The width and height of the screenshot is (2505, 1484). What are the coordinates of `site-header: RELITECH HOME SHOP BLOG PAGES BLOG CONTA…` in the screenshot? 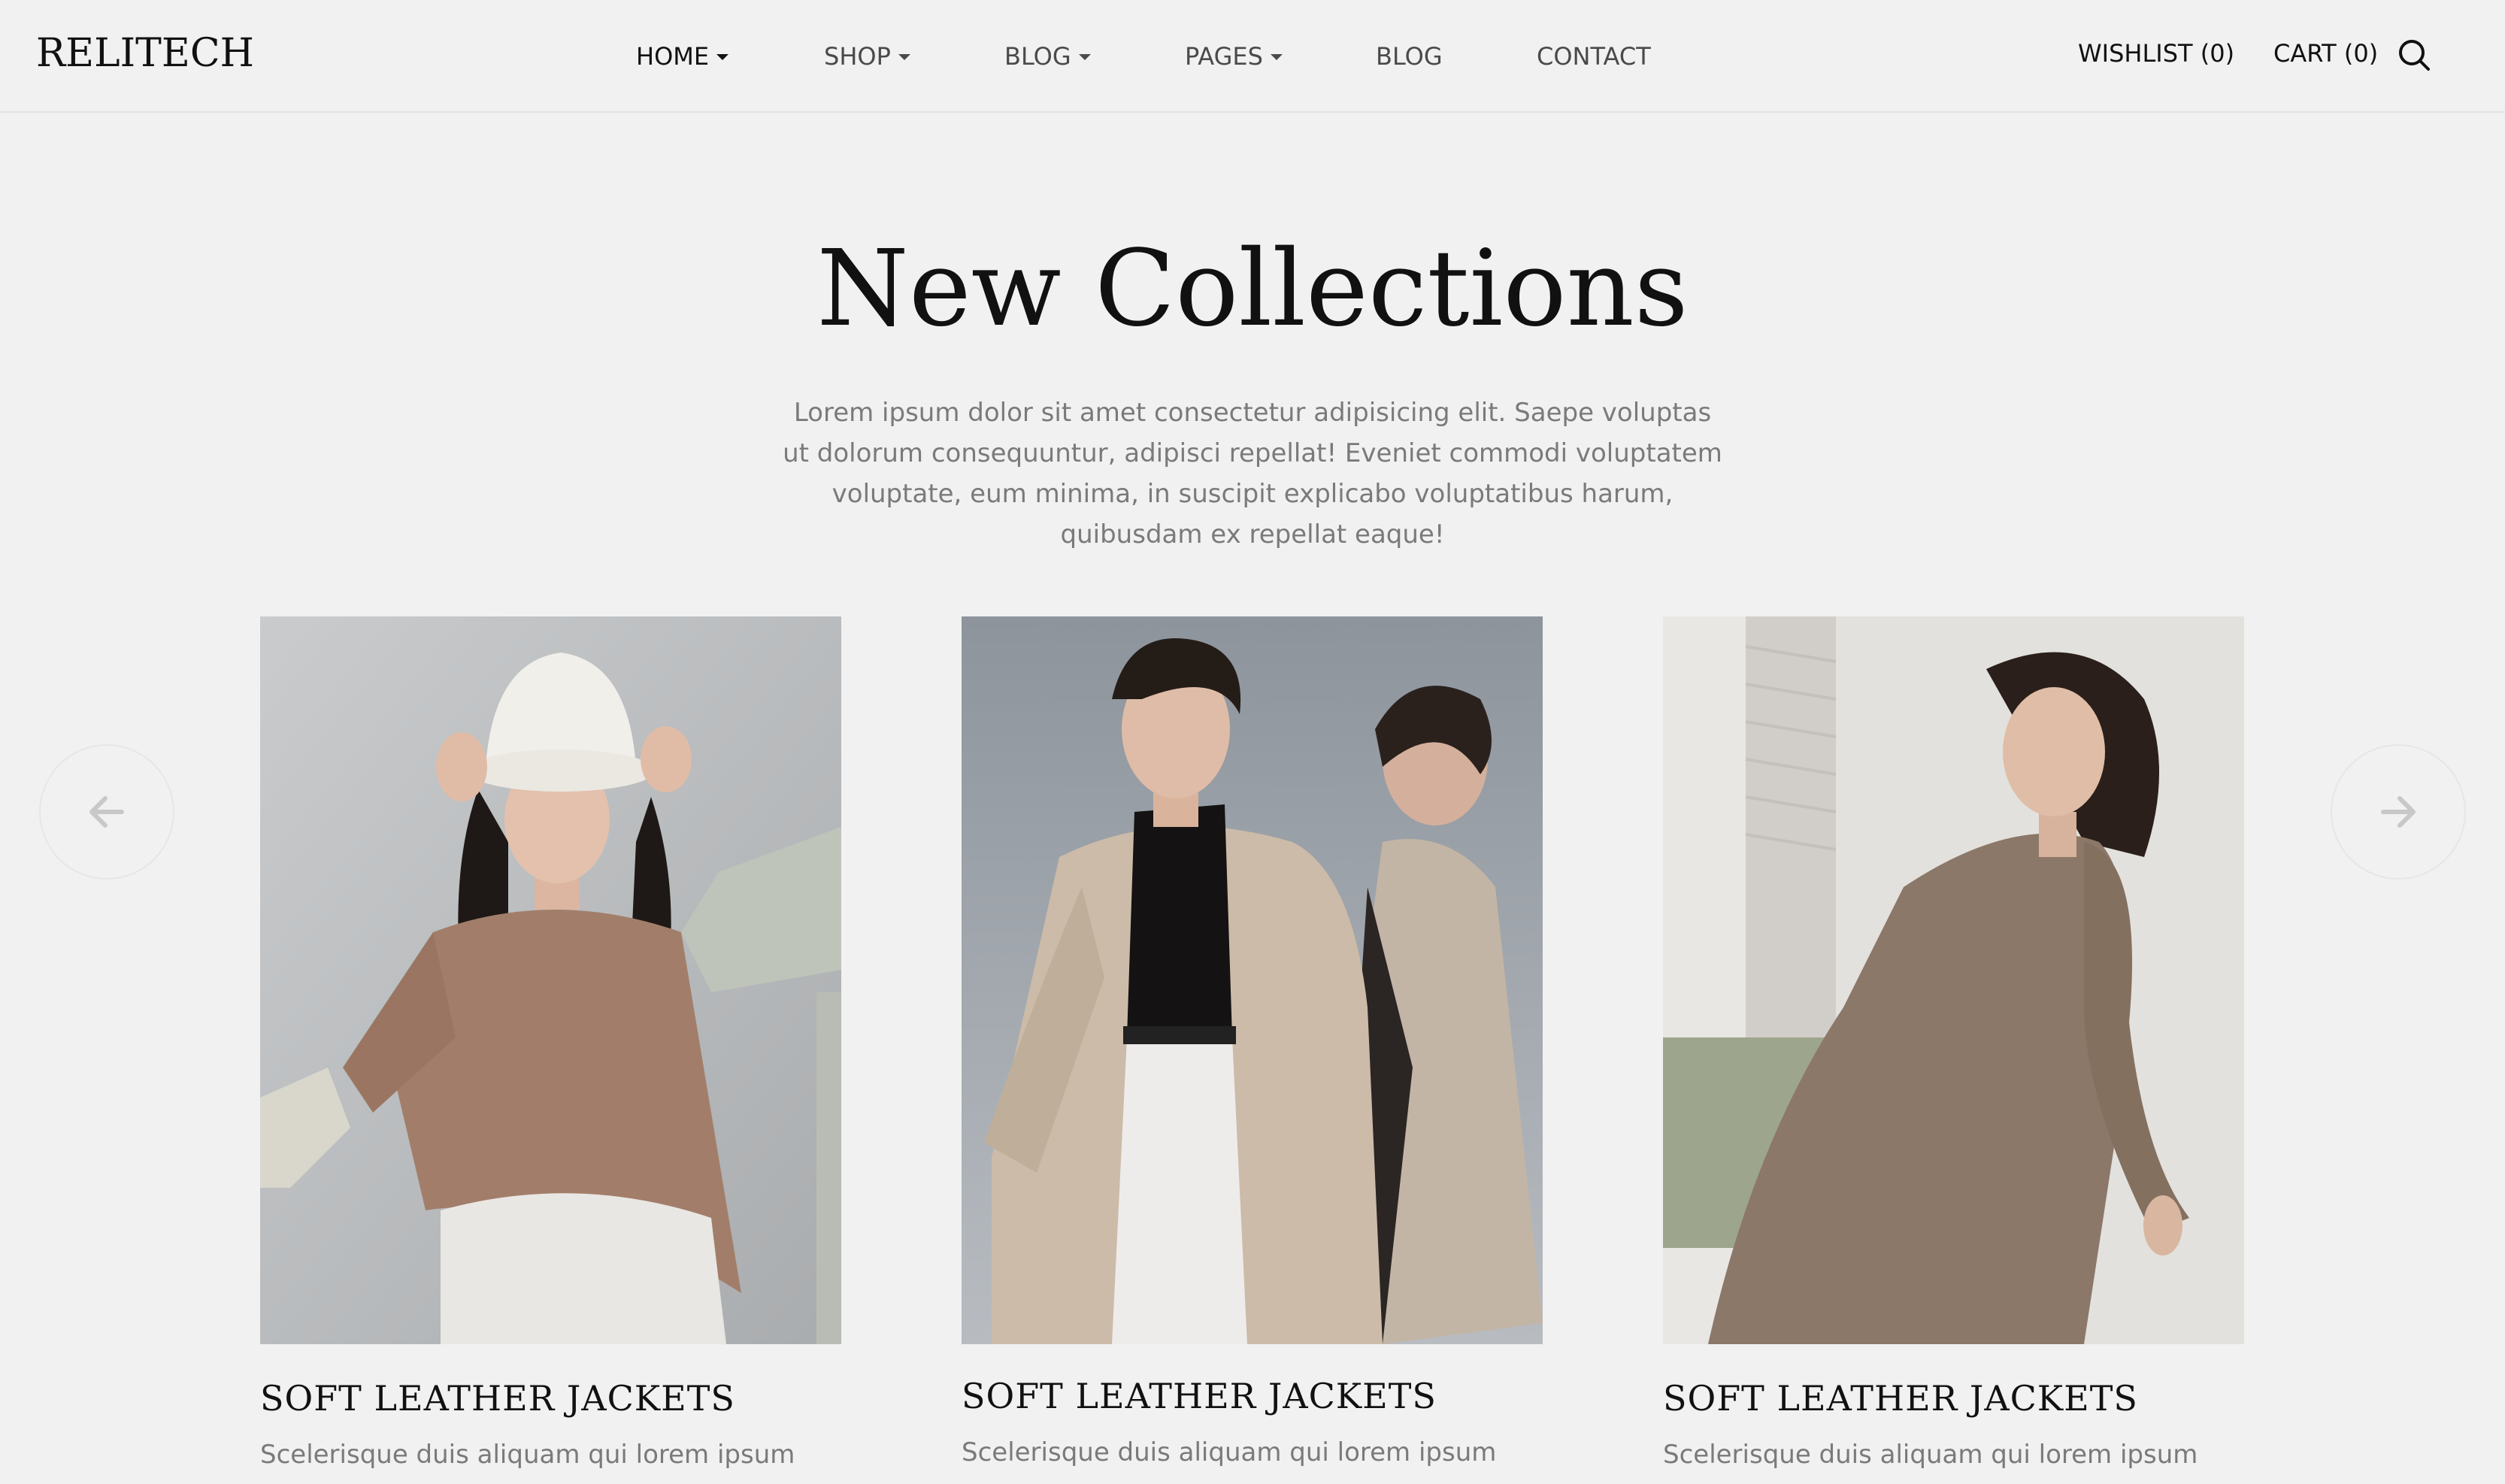 It's located at (1252, 56).